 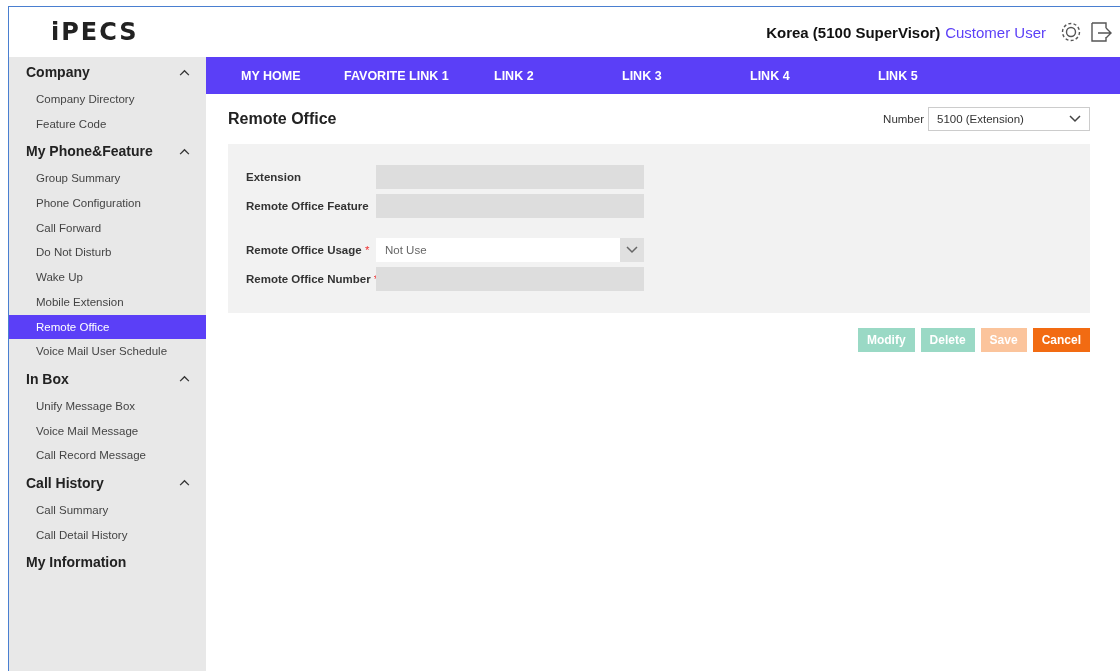 I want to click on user-context: Korea (5100 SuperVisor), so click(x=853, y=32).